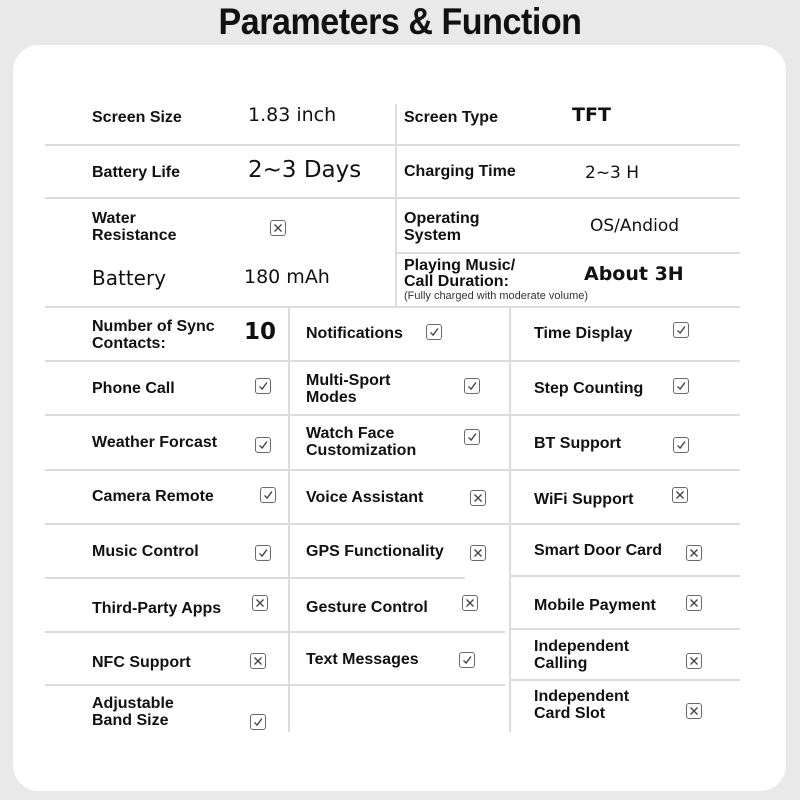 The image size is (800, 800). I want to click on playing-music-label-1: Playing Music/, so click(460, 265).